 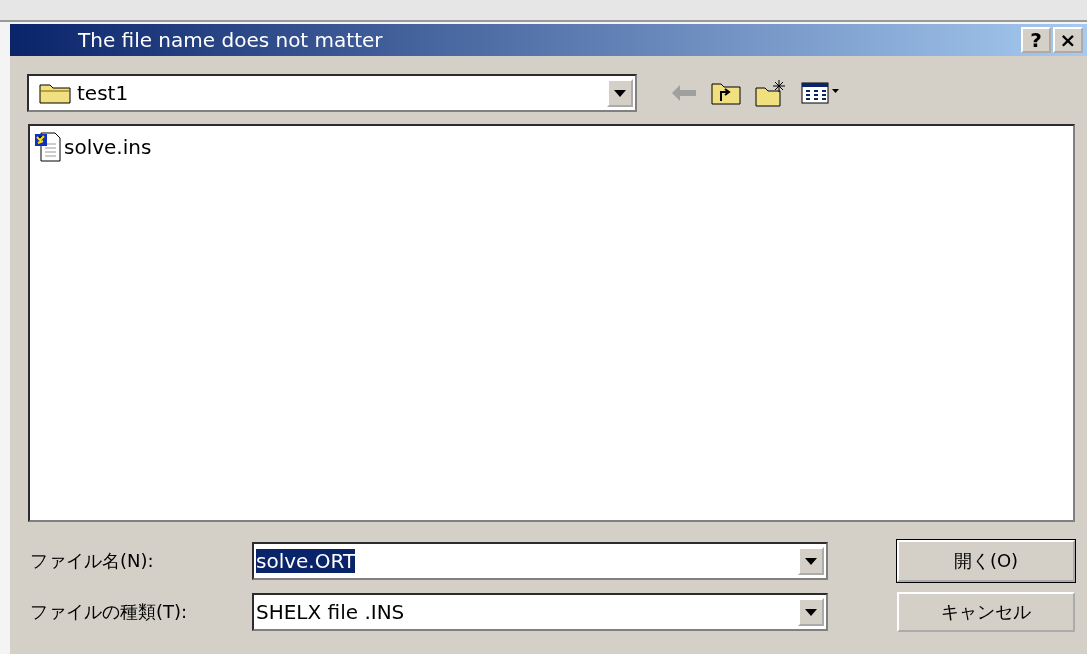 What do you see at coordinates (92, 561) in the screenshot?
I see `field-label: ファイル名(N):` at bounding box center [92, 561].